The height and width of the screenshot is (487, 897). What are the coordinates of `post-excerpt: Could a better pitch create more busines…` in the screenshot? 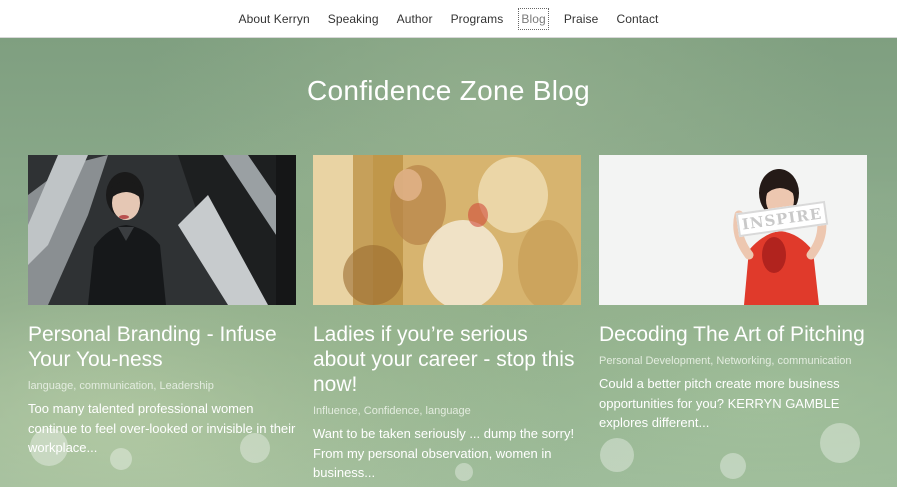 It's located at (719, 403).